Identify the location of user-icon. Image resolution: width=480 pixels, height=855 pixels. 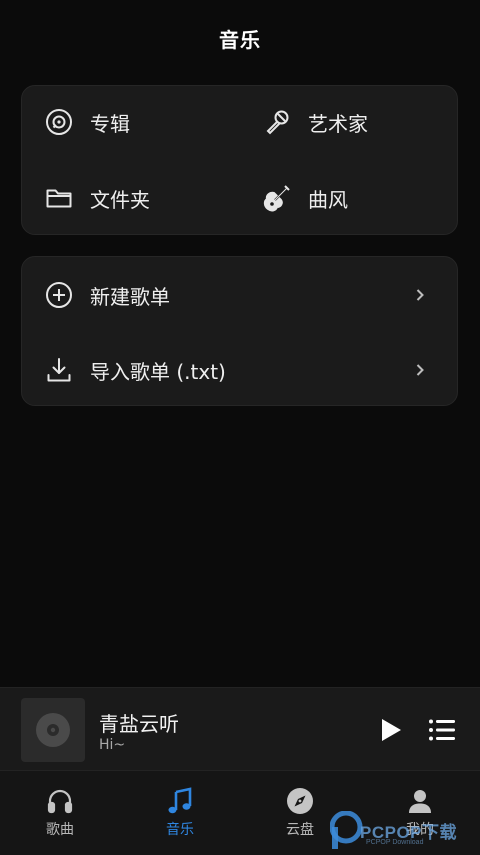
(420, 801).